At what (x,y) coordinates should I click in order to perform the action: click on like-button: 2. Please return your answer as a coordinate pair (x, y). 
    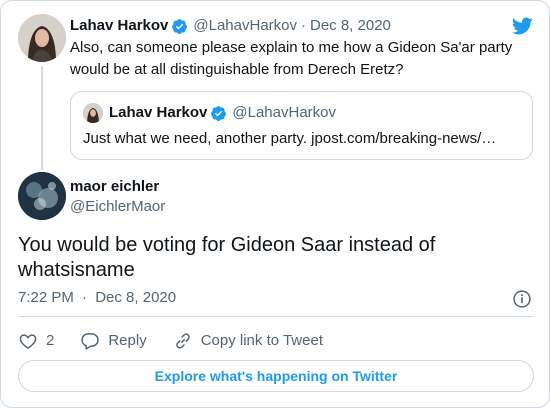
    Looking at the image, I should click on (36, 341).